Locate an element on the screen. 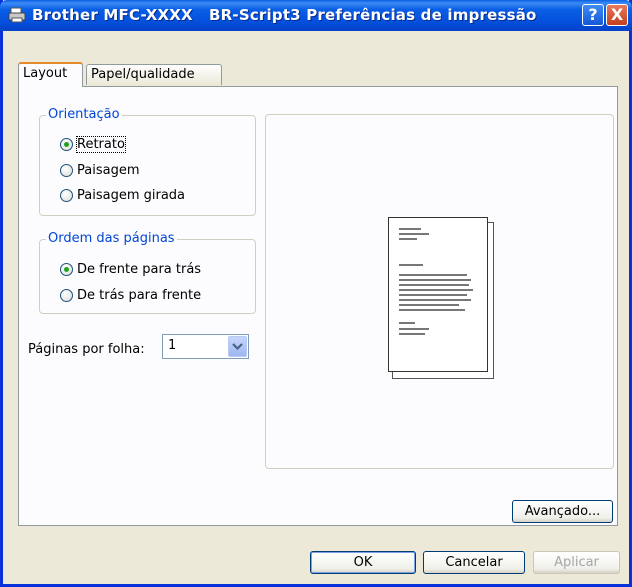 This screenshot has width=632, height=587. ok-button: OK is located at coordinates (363, 562).